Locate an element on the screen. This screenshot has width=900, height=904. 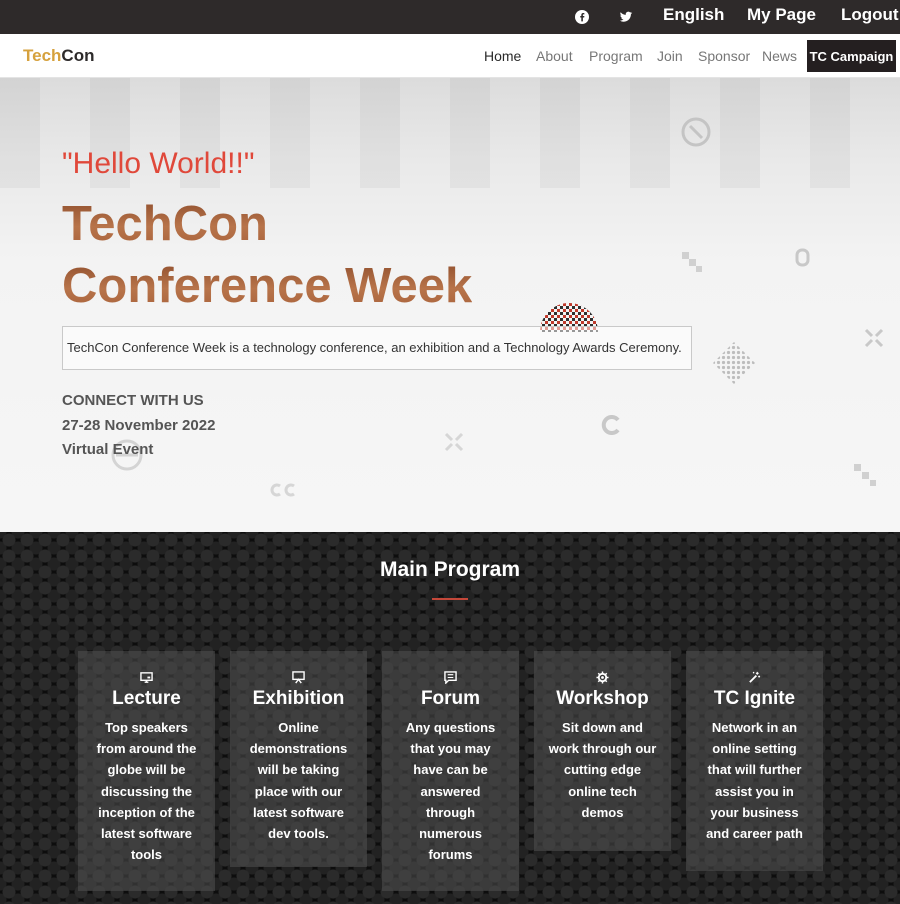
hero-title-line-2: Conference Week is located at coordinates (267, 286).